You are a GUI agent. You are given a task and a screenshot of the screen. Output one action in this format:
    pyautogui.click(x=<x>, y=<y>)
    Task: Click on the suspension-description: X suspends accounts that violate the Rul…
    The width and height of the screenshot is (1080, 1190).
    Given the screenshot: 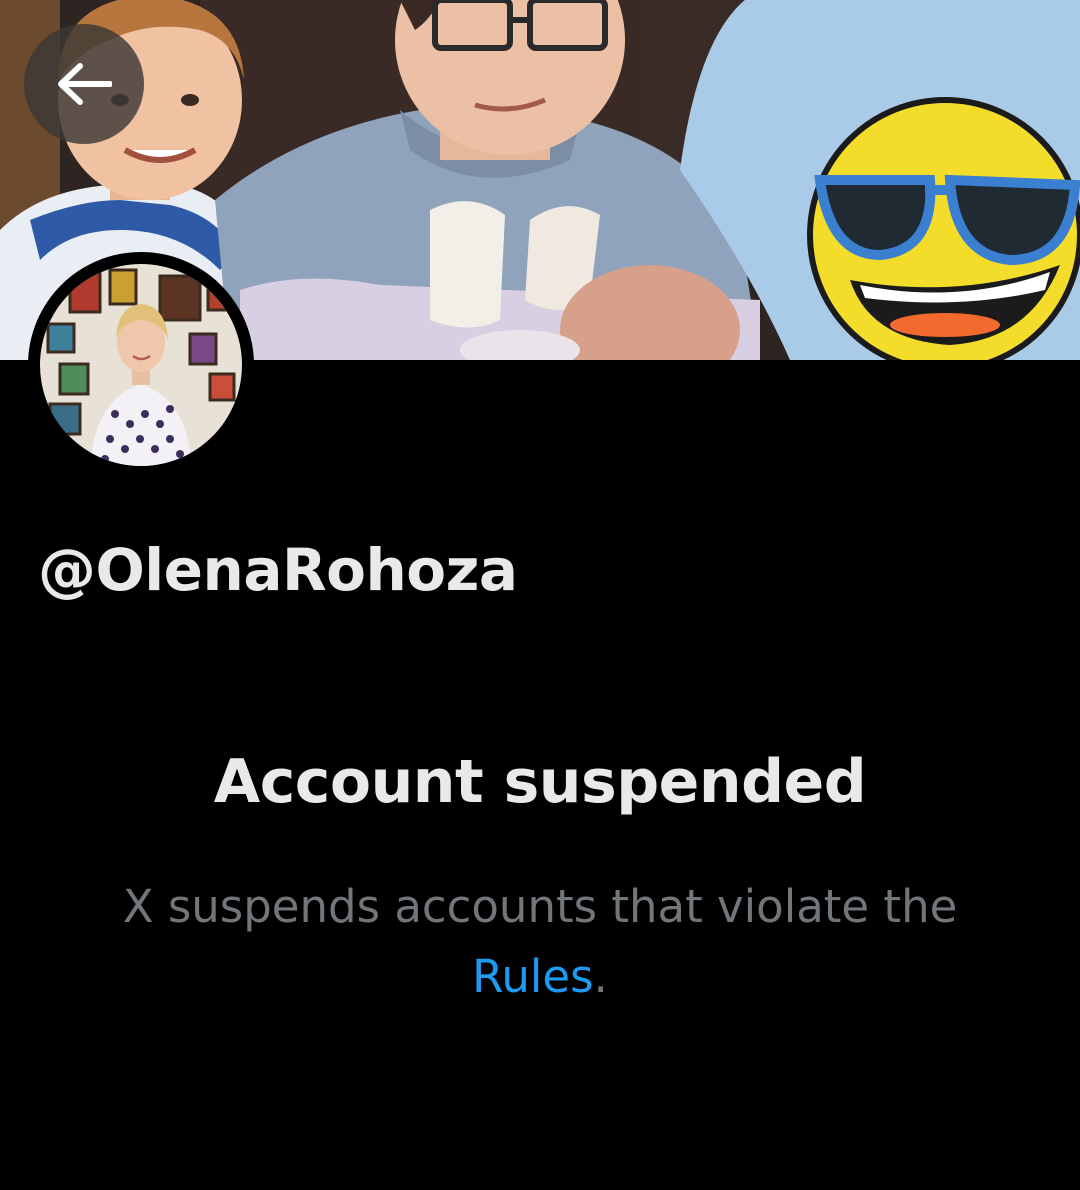 What is the action you would take?
    pyautogui.click(x=540, y=942)
    